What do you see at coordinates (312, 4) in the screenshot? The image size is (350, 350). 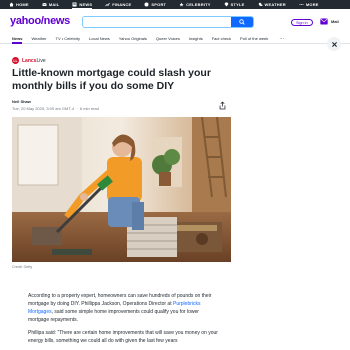 I see `topnav-more-label: MORE` at bounding box center [312, 4].